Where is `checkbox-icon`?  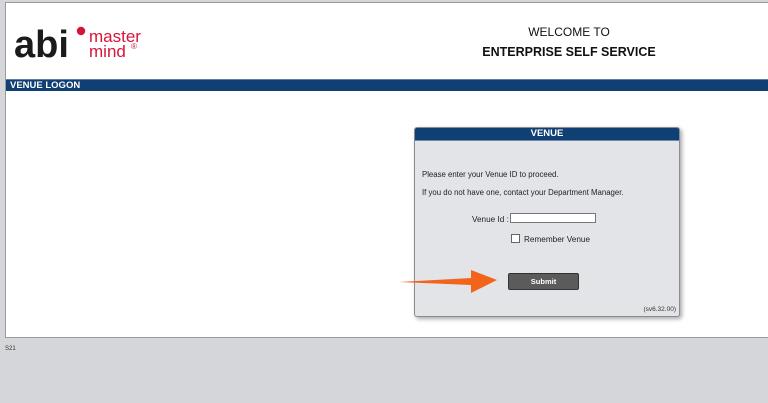
checkbox-icon is located at coordinates (515, 238).